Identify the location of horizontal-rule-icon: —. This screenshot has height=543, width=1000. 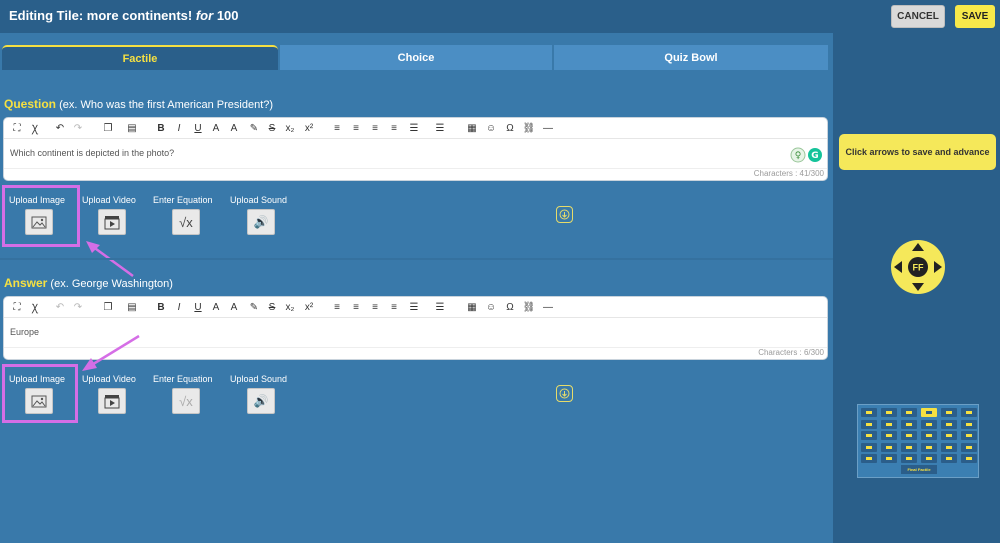
(548, 128).